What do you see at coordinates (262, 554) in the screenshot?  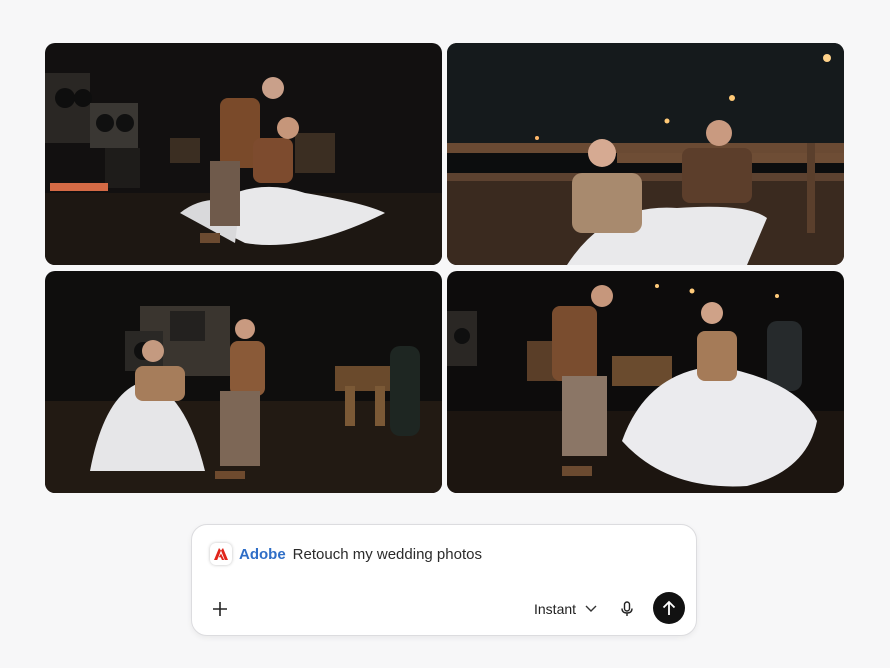 I see `brand-label: Adobe` at bounding box center [262, 554].